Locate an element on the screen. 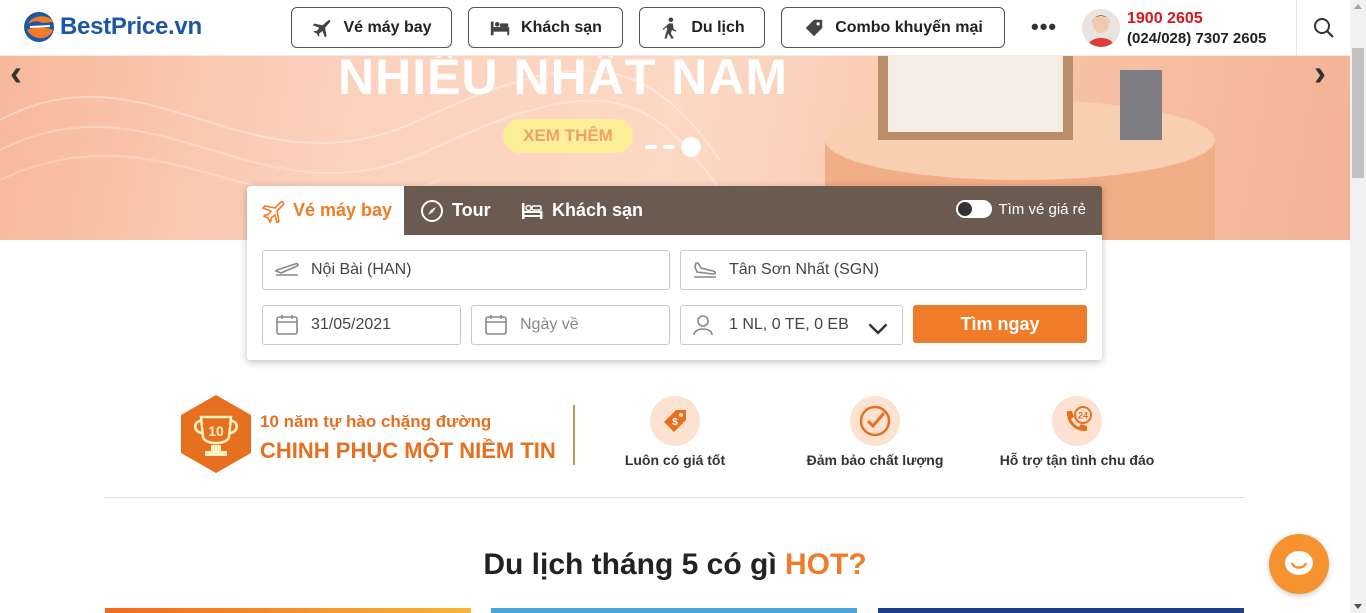 This screenshot has width=1366, height=613. section-title-text: Du lịch tháng 5 có gì is located at coordinates (634, 564).